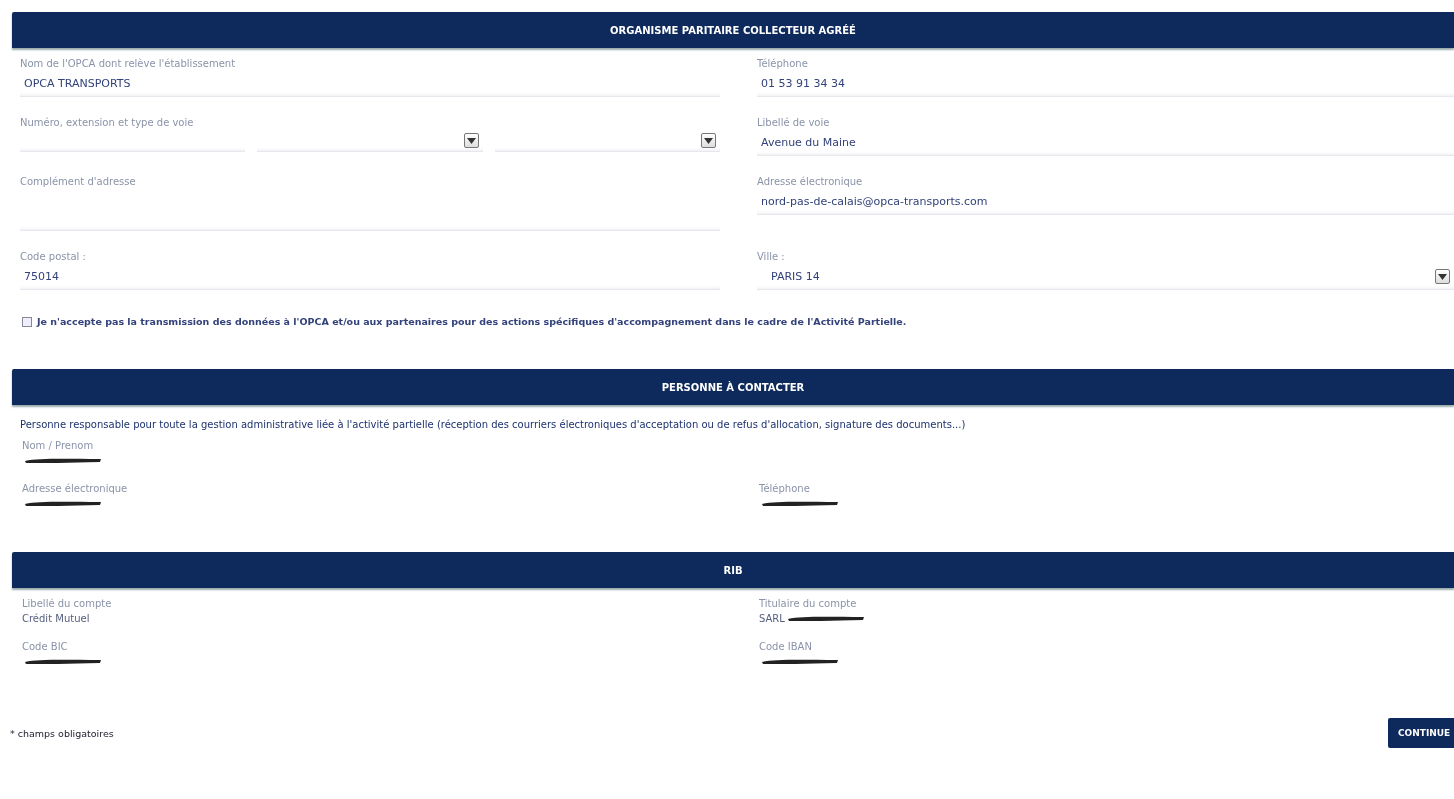 This screenshot has width=1454, height=799. I want to click on field-value: 01 53 91 34 34, so click(803, 83).